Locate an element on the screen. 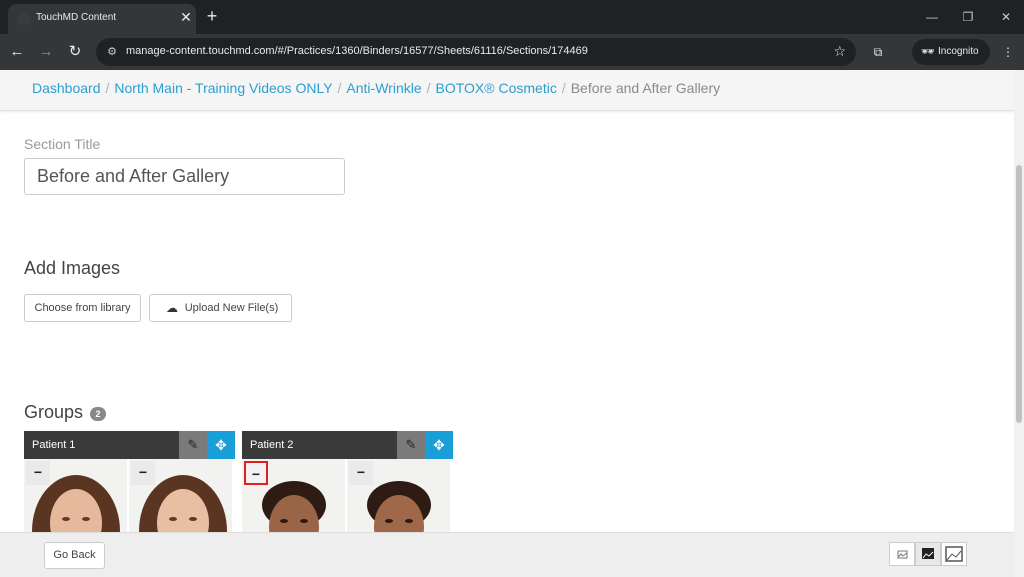 This screenshot has height=577, width=1024. group-title: Patient 1 is located at coordinates (54, 445).